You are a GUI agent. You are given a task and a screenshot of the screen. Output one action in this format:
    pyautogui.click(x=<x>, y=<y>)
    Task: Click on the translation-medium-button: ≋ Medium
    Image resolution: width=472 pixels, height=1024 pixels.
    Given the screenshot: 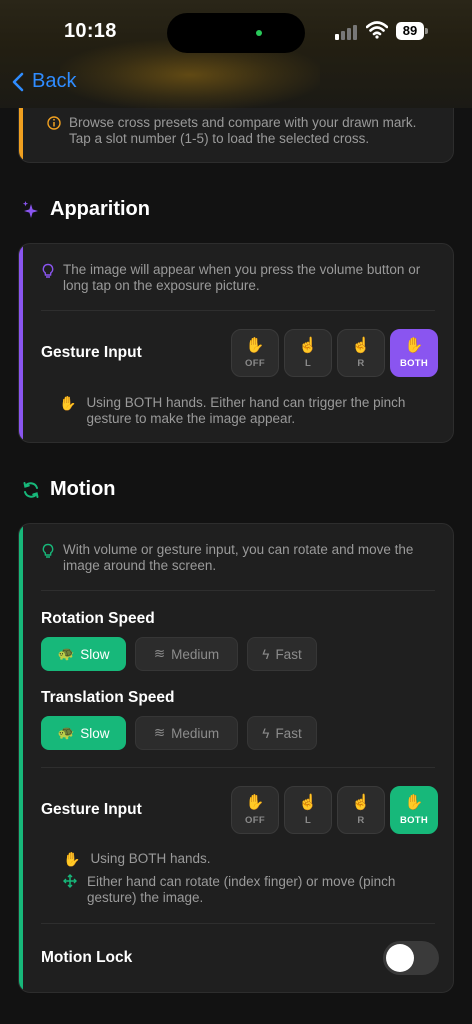 What is the action you would take?
    pyautogui.click(x=186, y=733)
    